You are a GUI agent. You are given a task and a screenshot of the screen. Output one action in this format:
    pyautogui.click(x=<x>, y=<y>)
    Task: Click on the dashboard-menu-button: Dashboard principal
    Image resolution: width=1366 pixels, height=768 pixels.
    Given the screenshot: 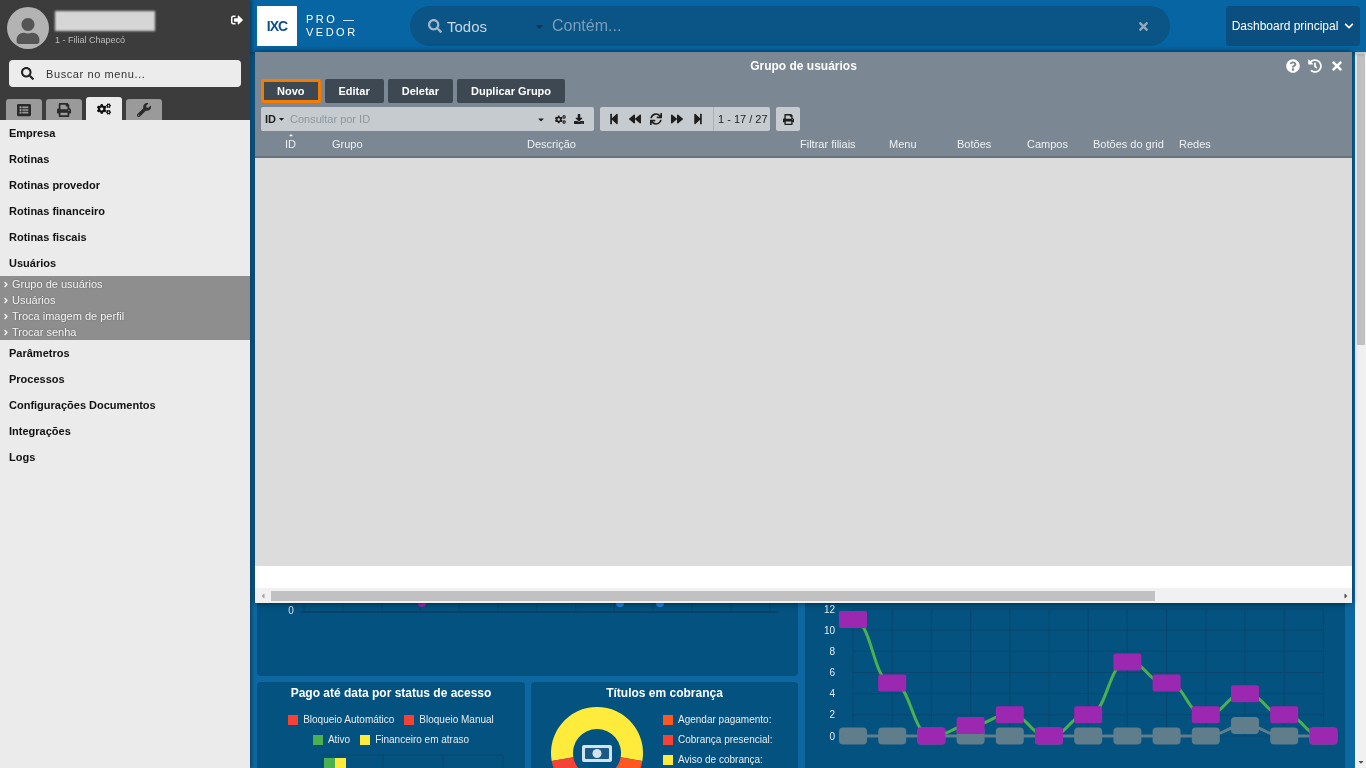 What is the action you would take?
    pyautogui.click(x=1293, y=26)
    